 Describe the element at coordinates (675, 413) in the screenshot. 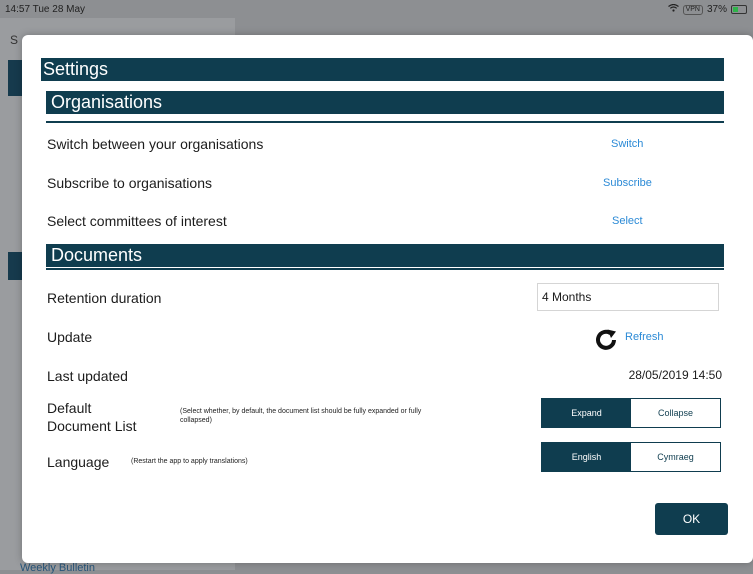

I see `collapse-option: Collapse` at that location.